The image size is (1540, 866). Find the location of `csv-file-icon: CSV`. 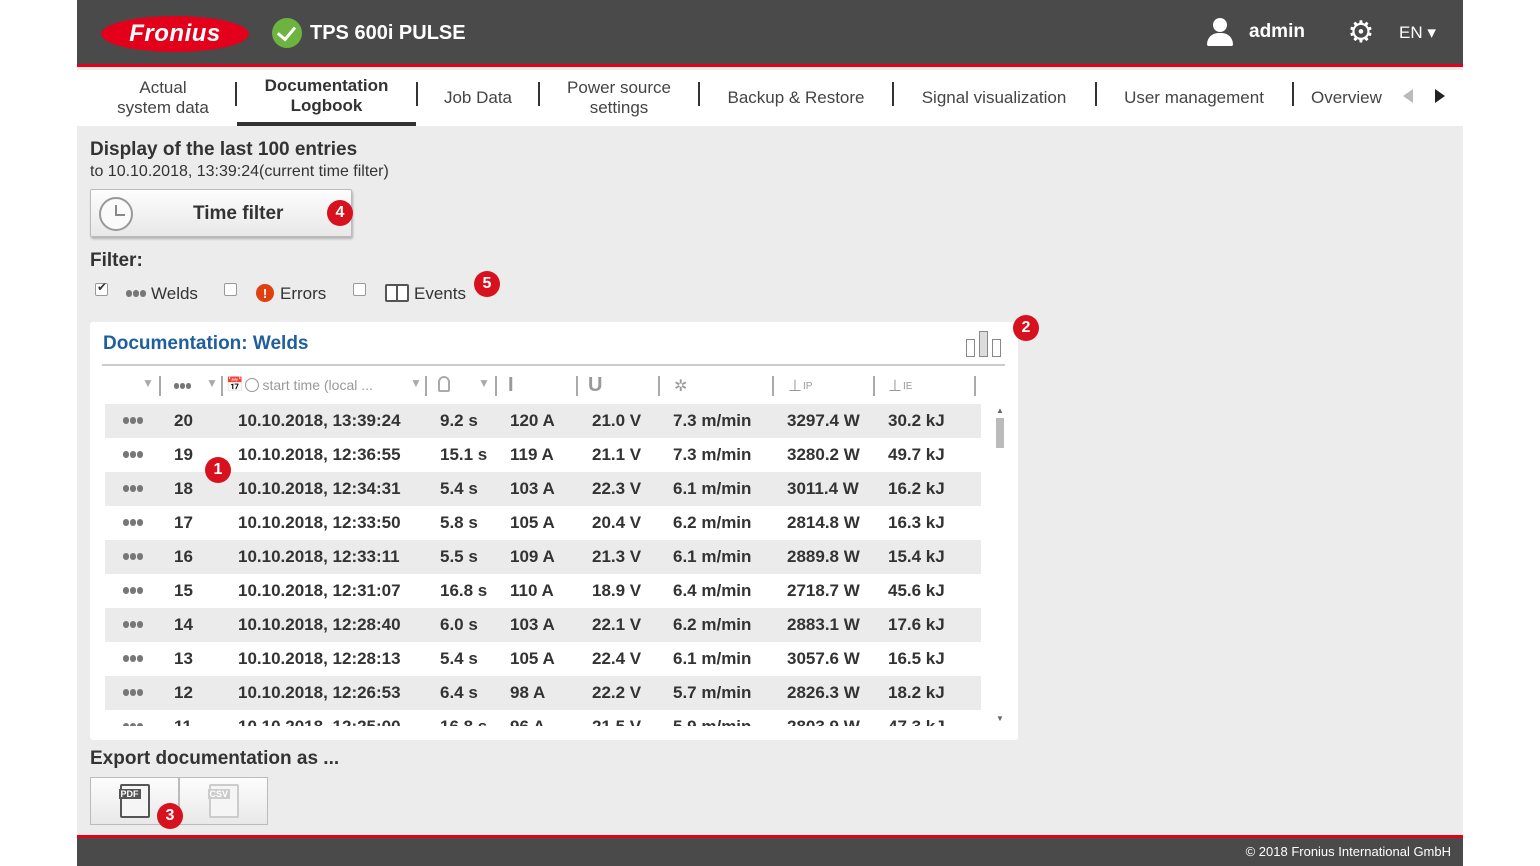

csv-file-icon: CSV is located at coordinates (223, 801).